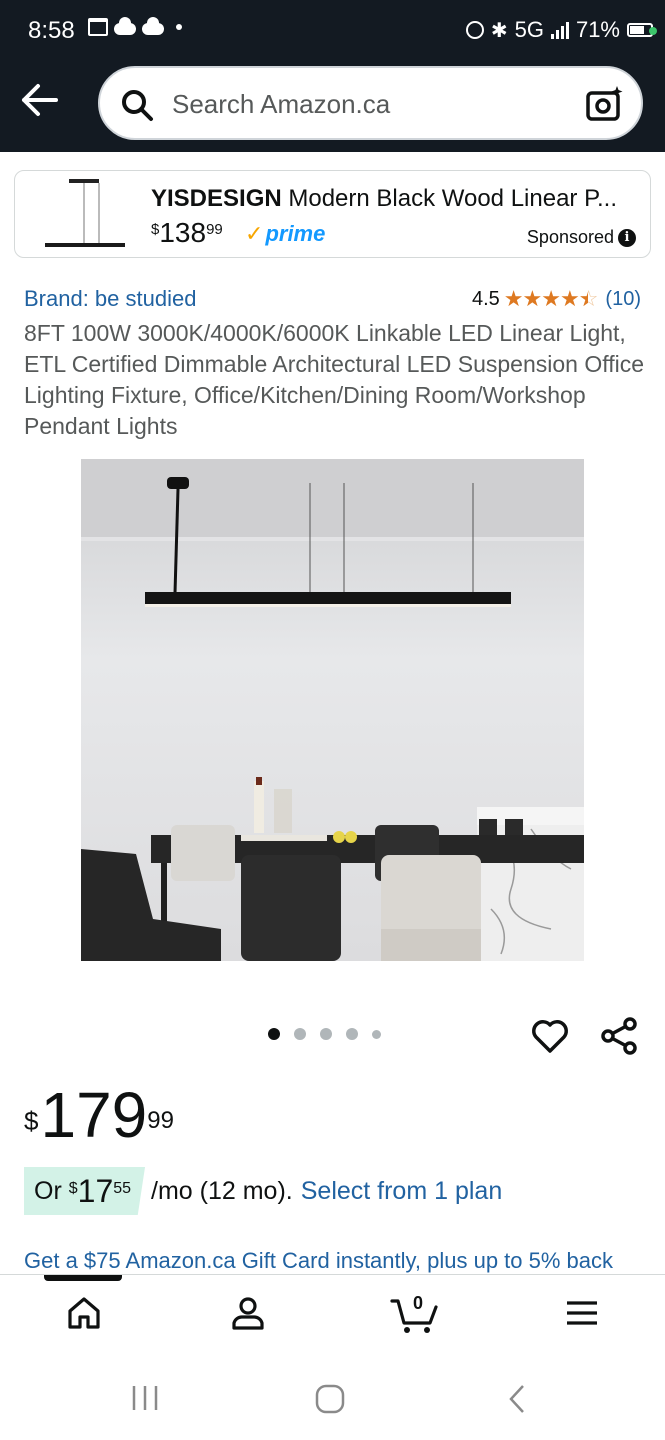 The height and width of the screenshot is (1440, 665). What do you see at coordinates (402, 1191) in the screenshot?
I see `select-plan-link: Select from 1 plan` at bounding box center [402, 1191].